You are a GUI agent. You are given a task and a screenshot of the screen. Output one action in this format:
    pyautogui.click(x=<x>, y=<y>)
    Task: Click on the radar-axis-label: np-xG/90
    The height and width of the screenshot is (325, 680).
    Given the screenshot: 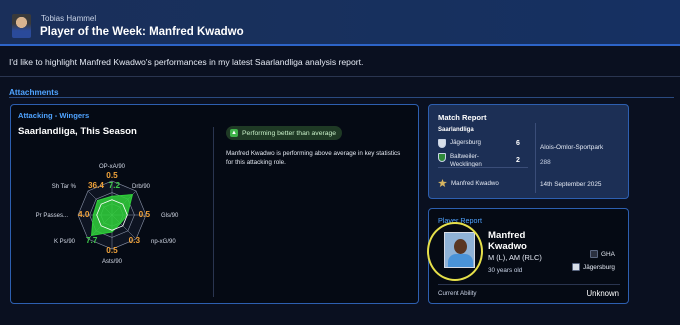 What is the action you would take?
    pyautogui.click(x=163, y=242)
    